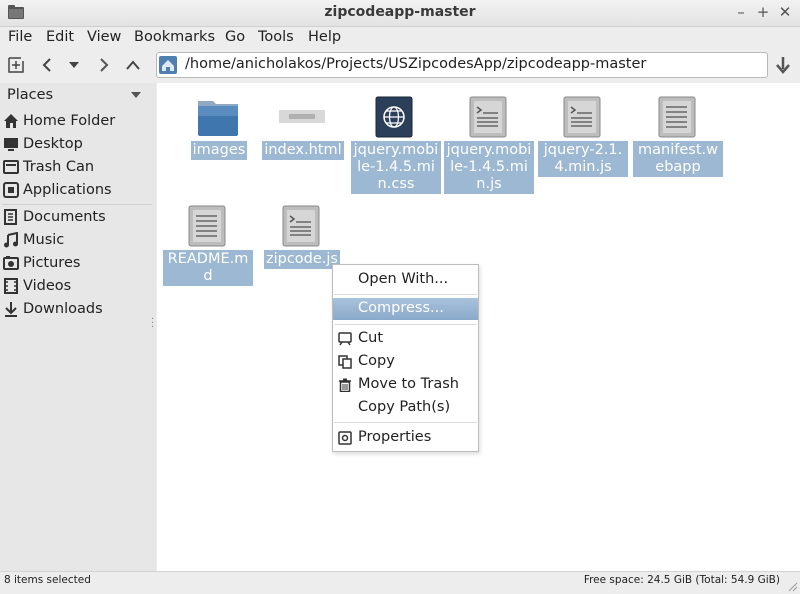  What do you see at coordinates (678, 159) in the screenshot?
I see `file-name: manifest.webapp` at bounding box center [678, 159].